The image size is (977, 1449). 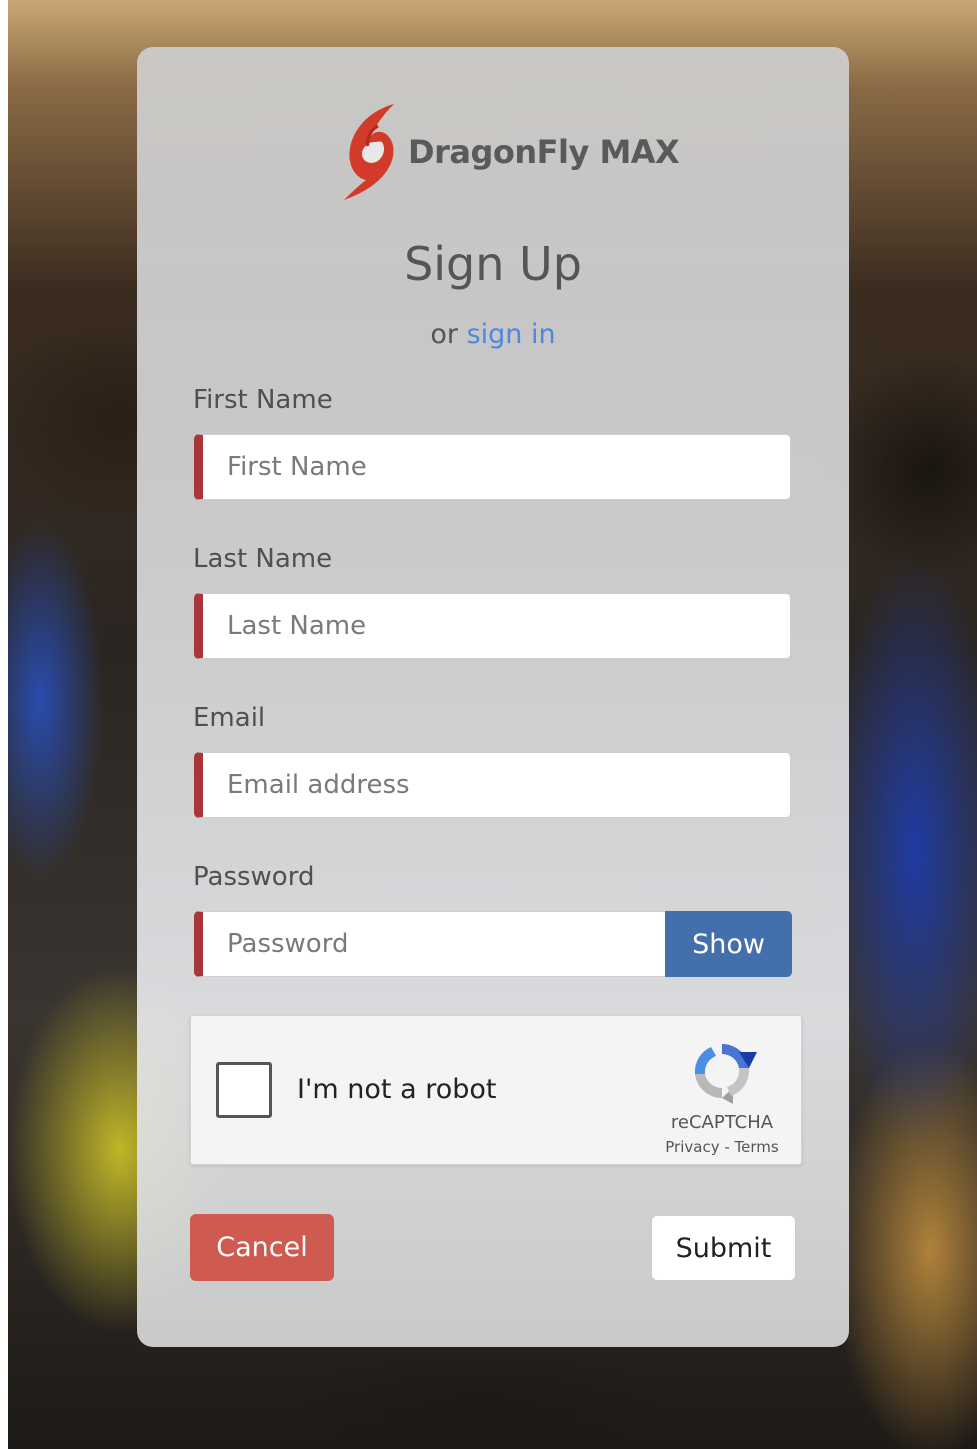 What do you see at coordinates (254, 877) in the screenshot?
I see `password-label: Password` at bounding box center [254, 877].